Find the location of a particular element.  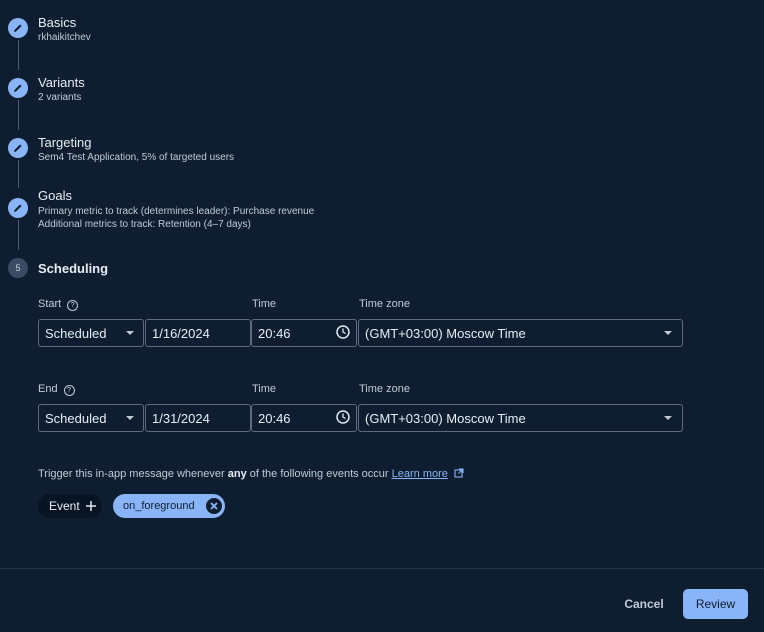

footer-divider is located at coordinates (382, 568).